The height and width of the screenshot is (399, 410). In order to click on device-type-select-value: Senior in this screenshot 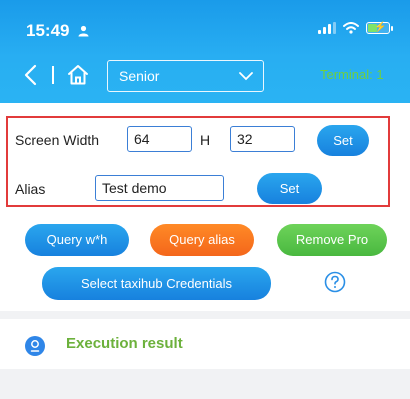, I will do `click(139, 76)`.